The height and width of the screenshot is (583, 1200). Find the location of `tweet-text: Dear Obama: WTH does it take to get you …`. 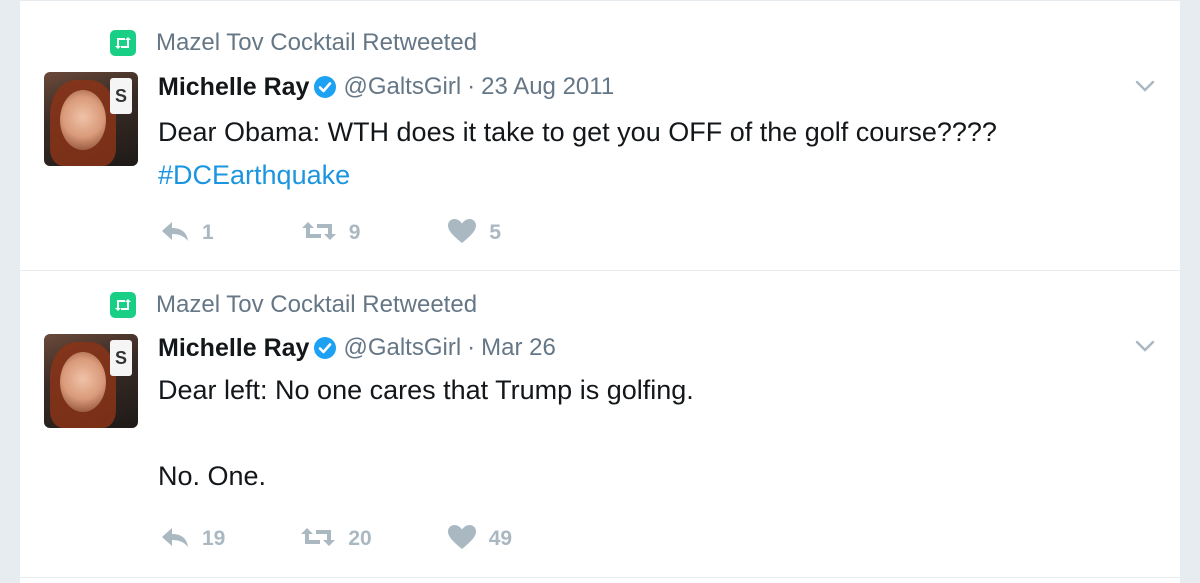

tweet-text: Dear Obama: WTH does it take to get you … is located at coordinates (577, 154).